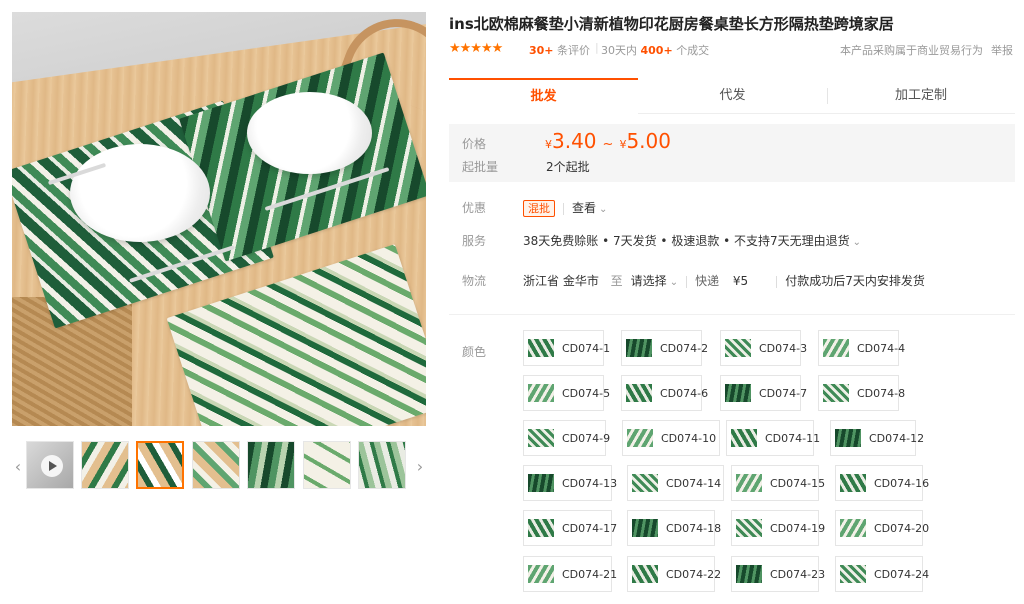 The image size is (1024, 604). I want to click on play-icon, so click(52, 466).